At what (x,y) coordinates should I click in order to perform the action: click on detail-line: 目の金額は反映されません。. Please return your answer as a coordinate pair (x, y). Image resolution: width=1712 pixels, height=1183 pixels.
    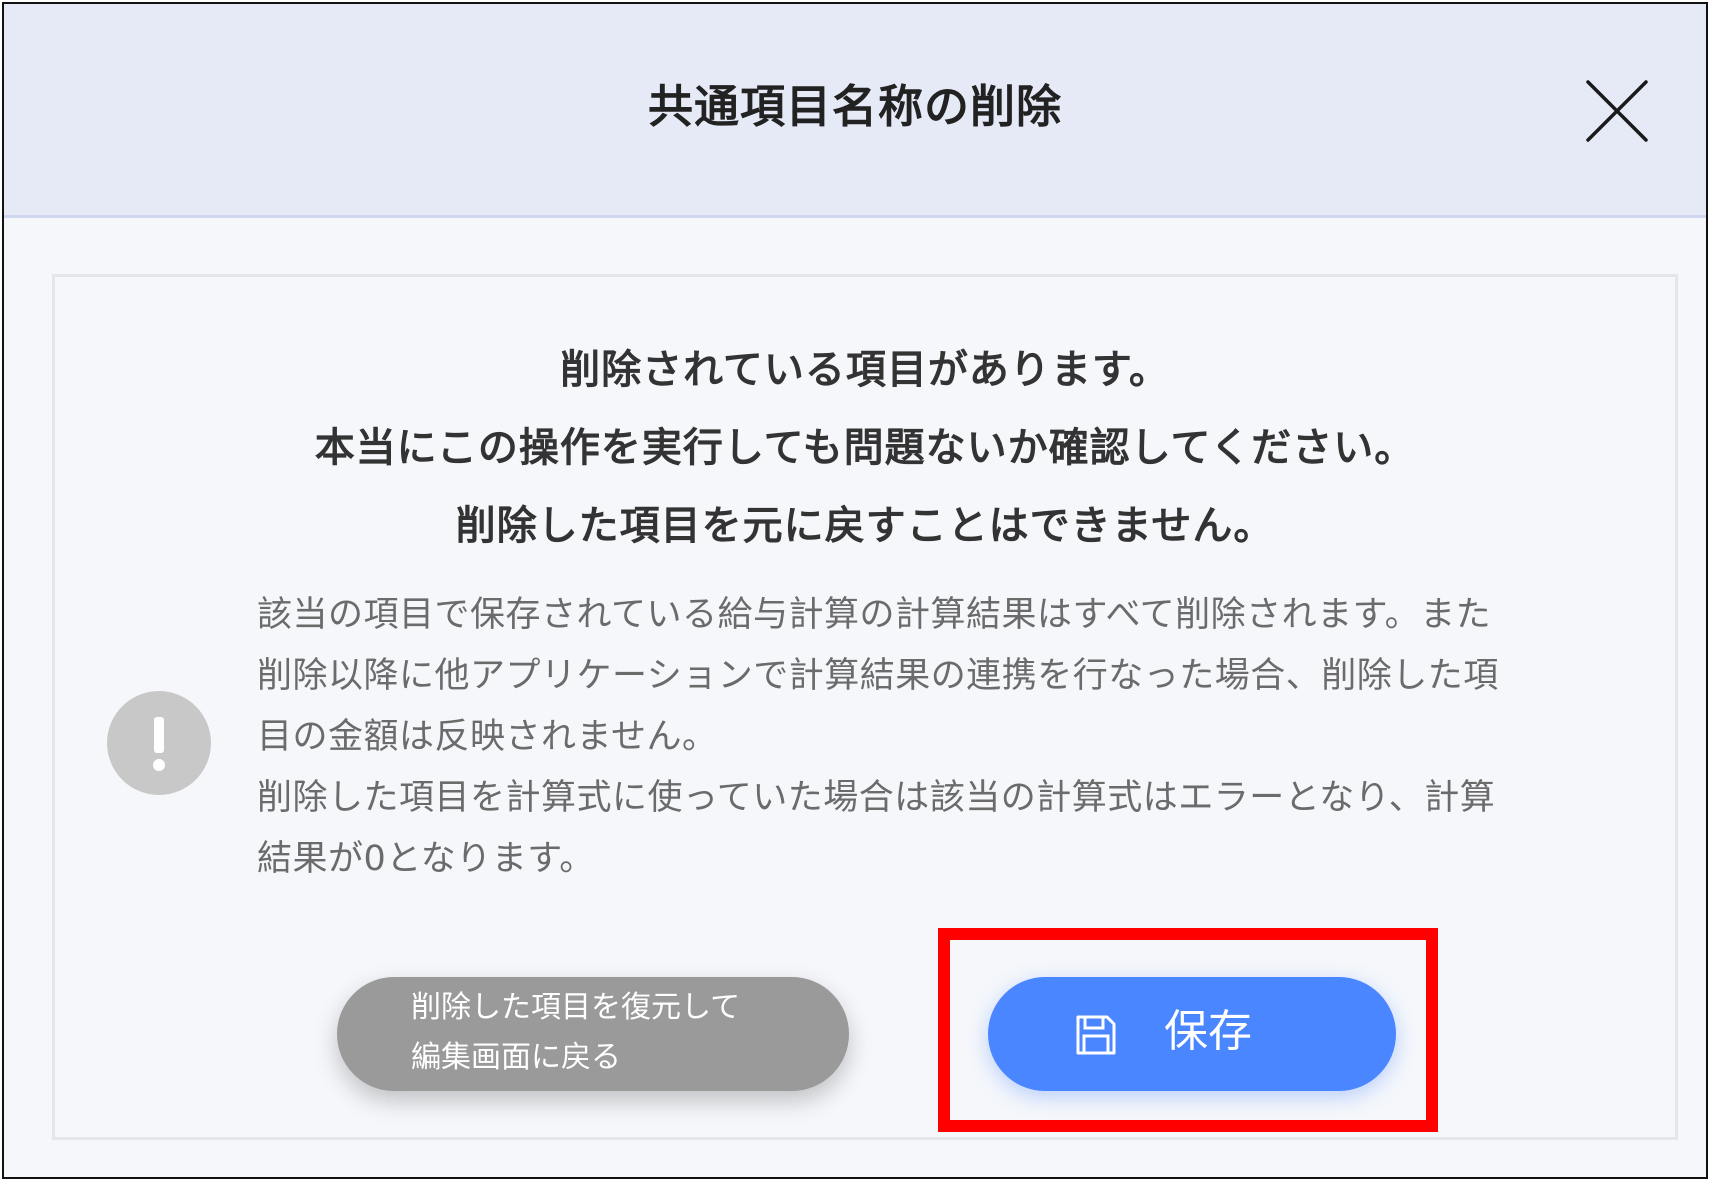
    Looking at the image, I should click on (487, 737).